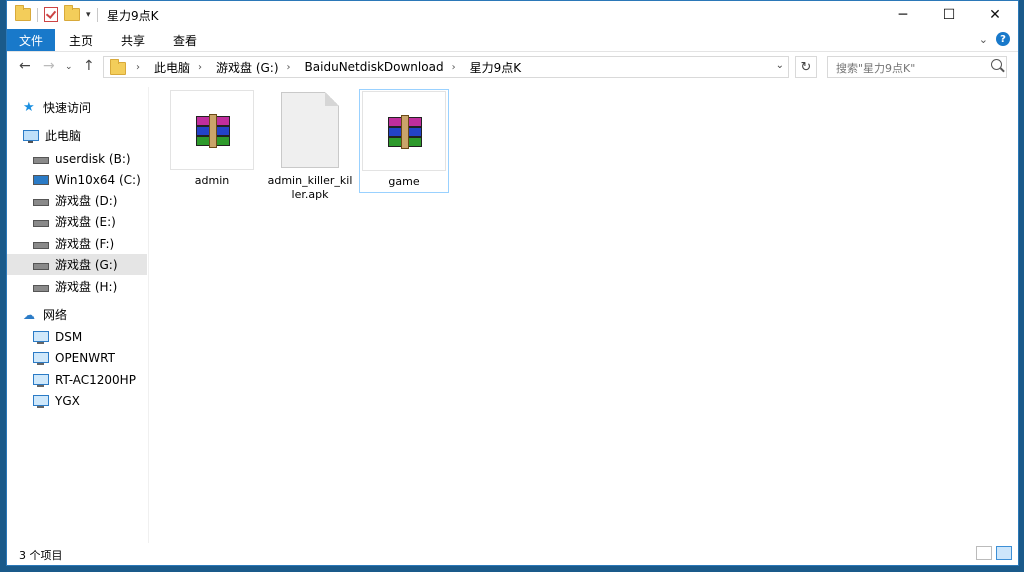  I want to click on chevron-down-icon: ⌄, so click(780, 65).